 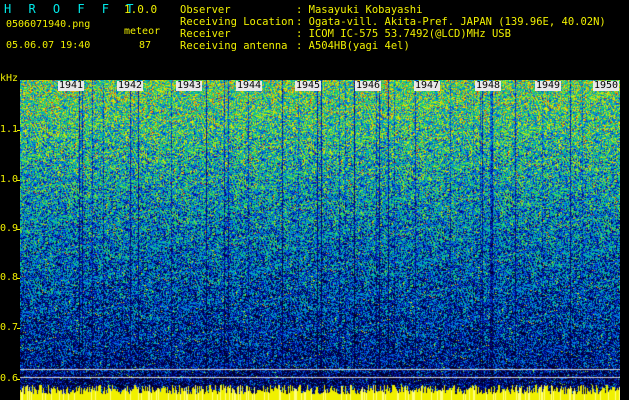 I want to click on freq-tick-label: 1.0, so click(x=9, y=179).